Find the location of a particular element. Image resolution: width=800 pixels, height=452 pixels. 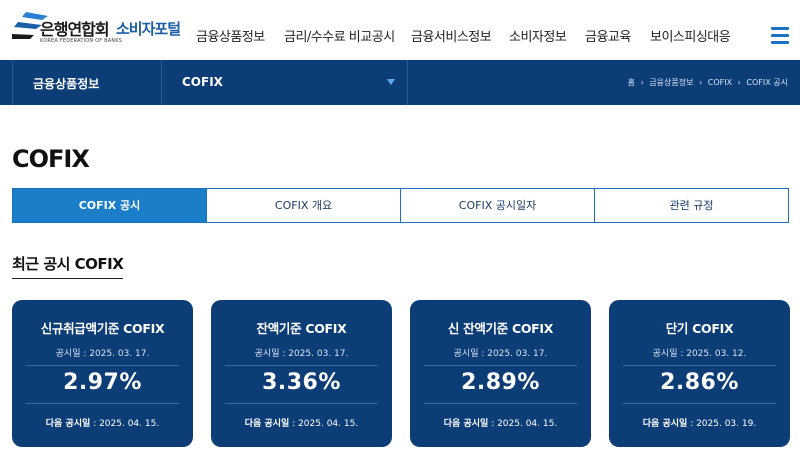

card-title: 신 잔액기준 COFIX is located at coordinates (500, 328).